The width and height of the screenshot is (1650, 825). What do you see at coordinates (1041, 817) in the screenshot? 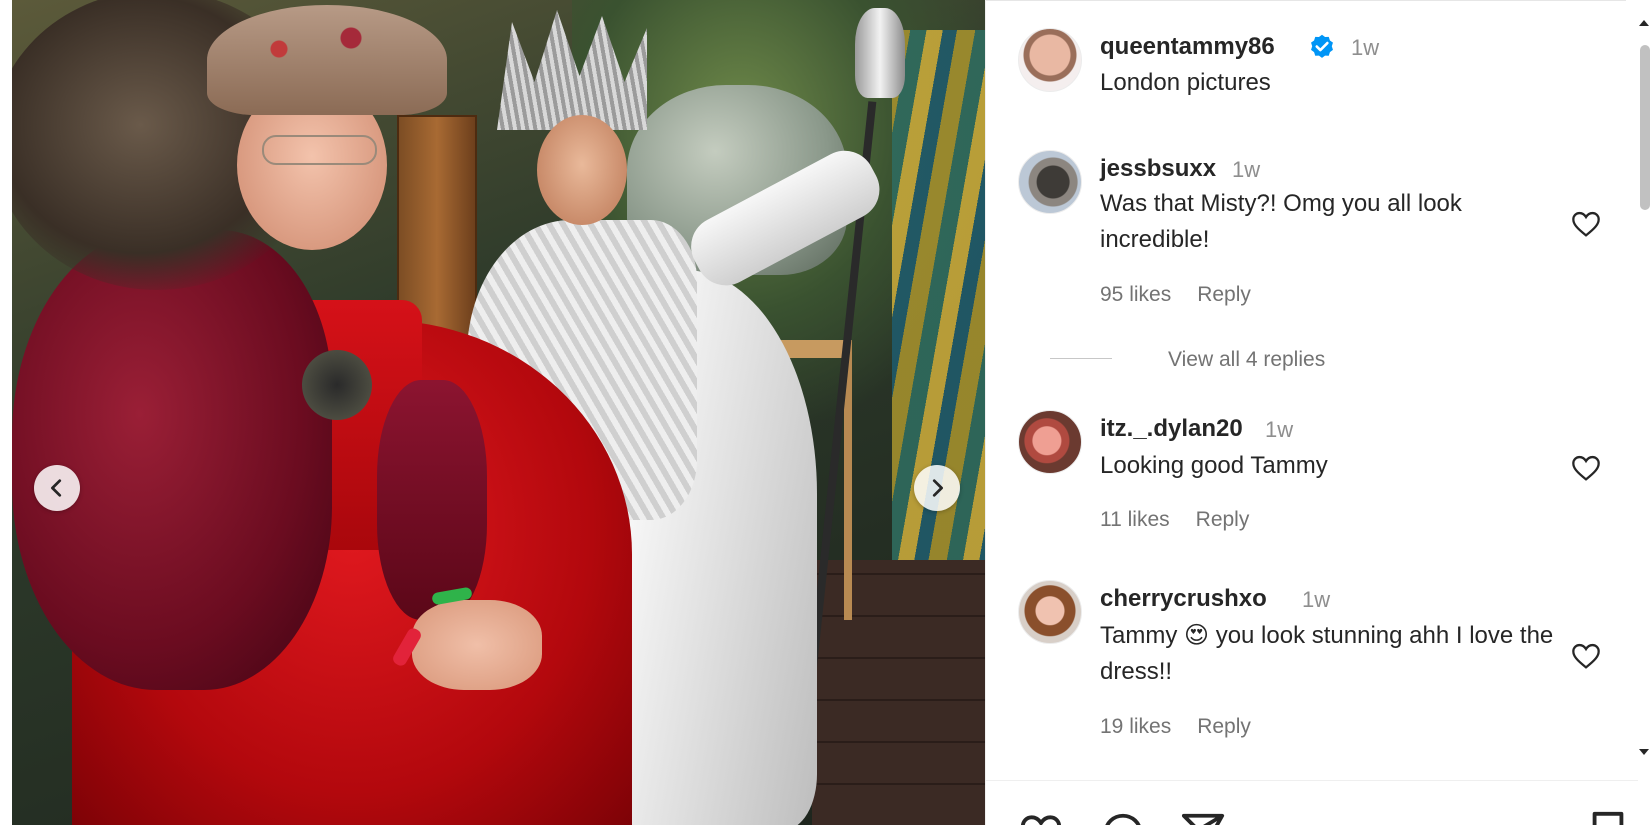
I see `like-icon` at bounding box center [1041, 817].